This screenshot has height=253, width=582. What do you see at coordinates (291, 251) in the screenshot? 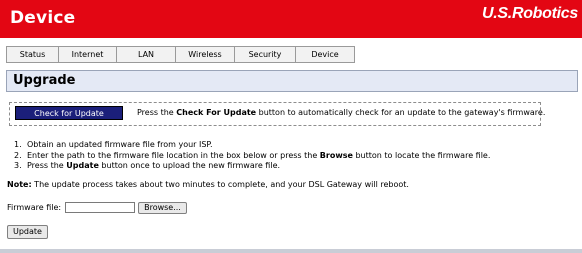
I see `bottom-border` at bounding box center [291, 251].